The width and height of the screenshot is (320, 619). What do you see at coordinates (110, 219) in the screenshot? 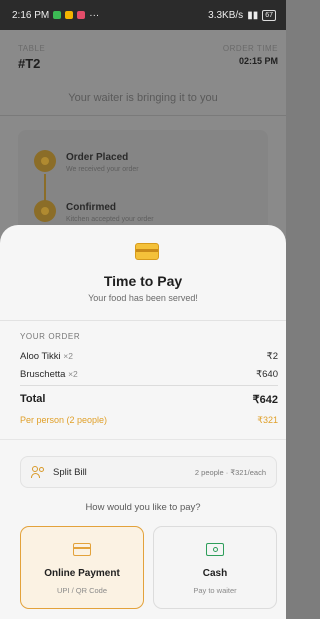
I see `step-subtitle: Kitchen accepted your order` at bounding box center [110, 219].